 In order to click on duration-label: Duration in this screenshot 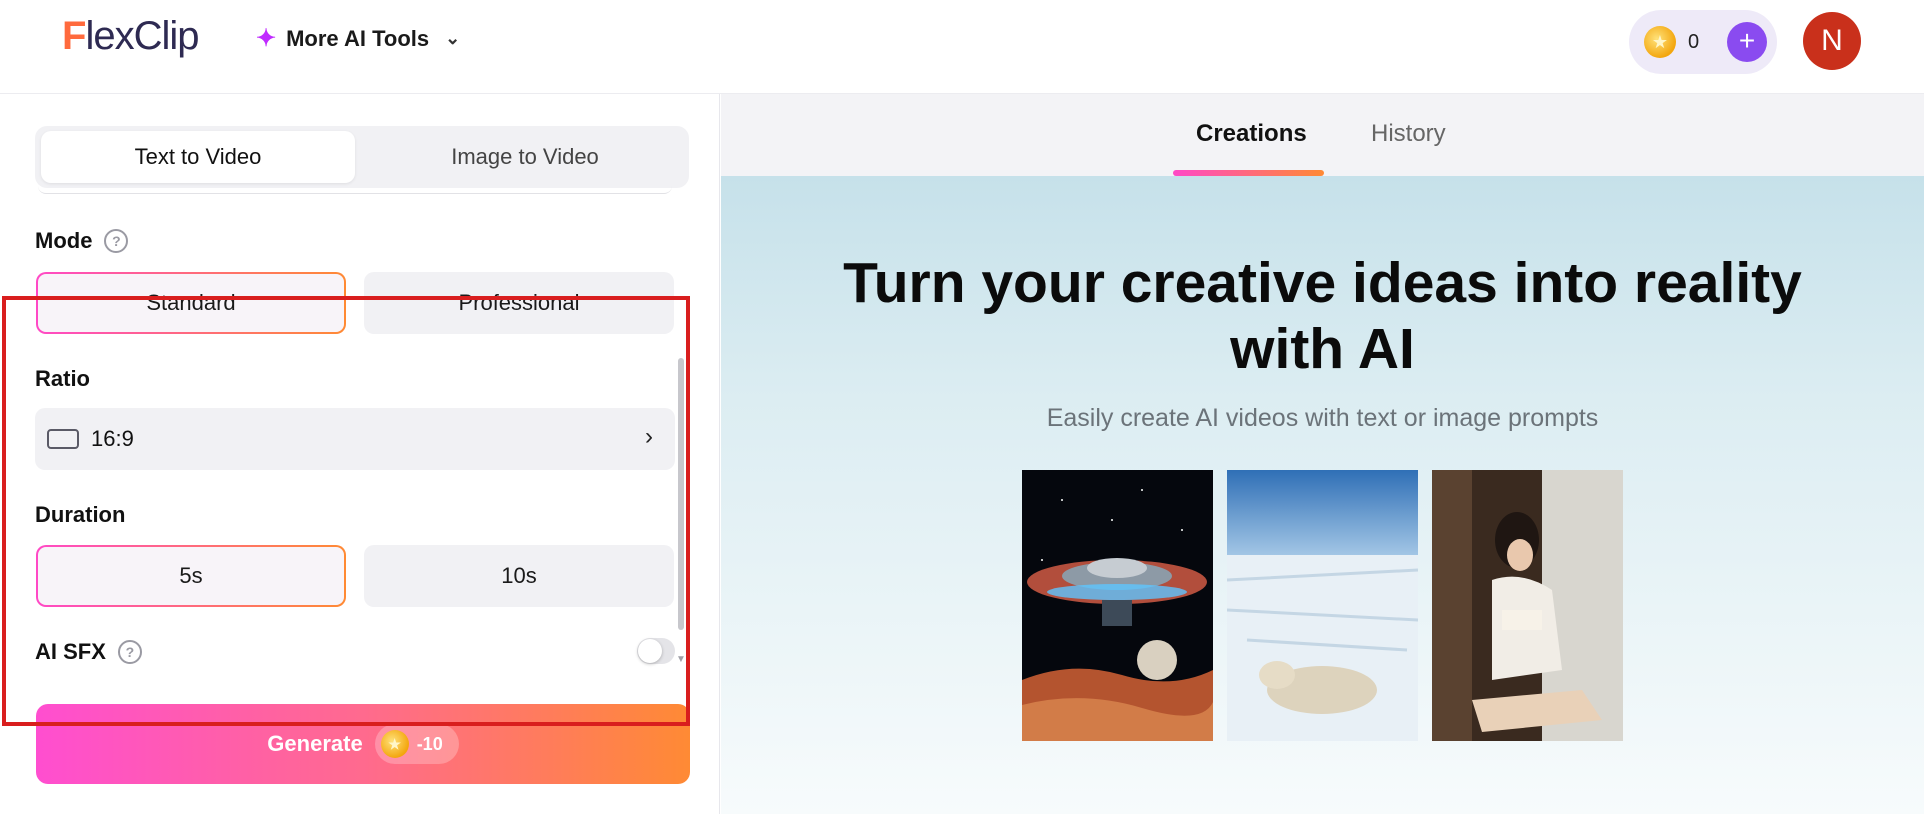, I will do `click(80, 514)`.